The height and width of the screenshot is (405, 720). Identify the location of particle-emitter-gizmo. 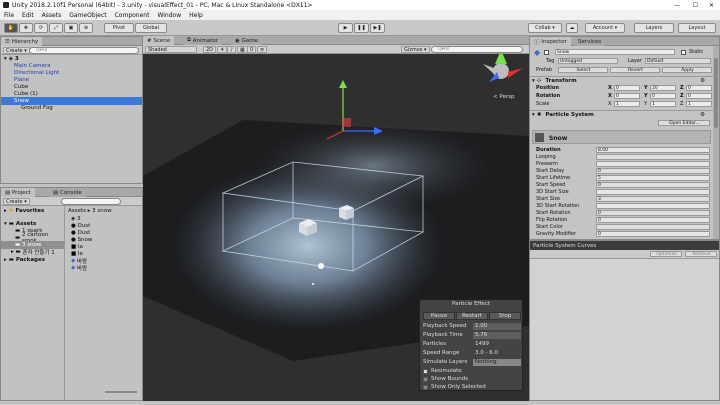
(321, 266).